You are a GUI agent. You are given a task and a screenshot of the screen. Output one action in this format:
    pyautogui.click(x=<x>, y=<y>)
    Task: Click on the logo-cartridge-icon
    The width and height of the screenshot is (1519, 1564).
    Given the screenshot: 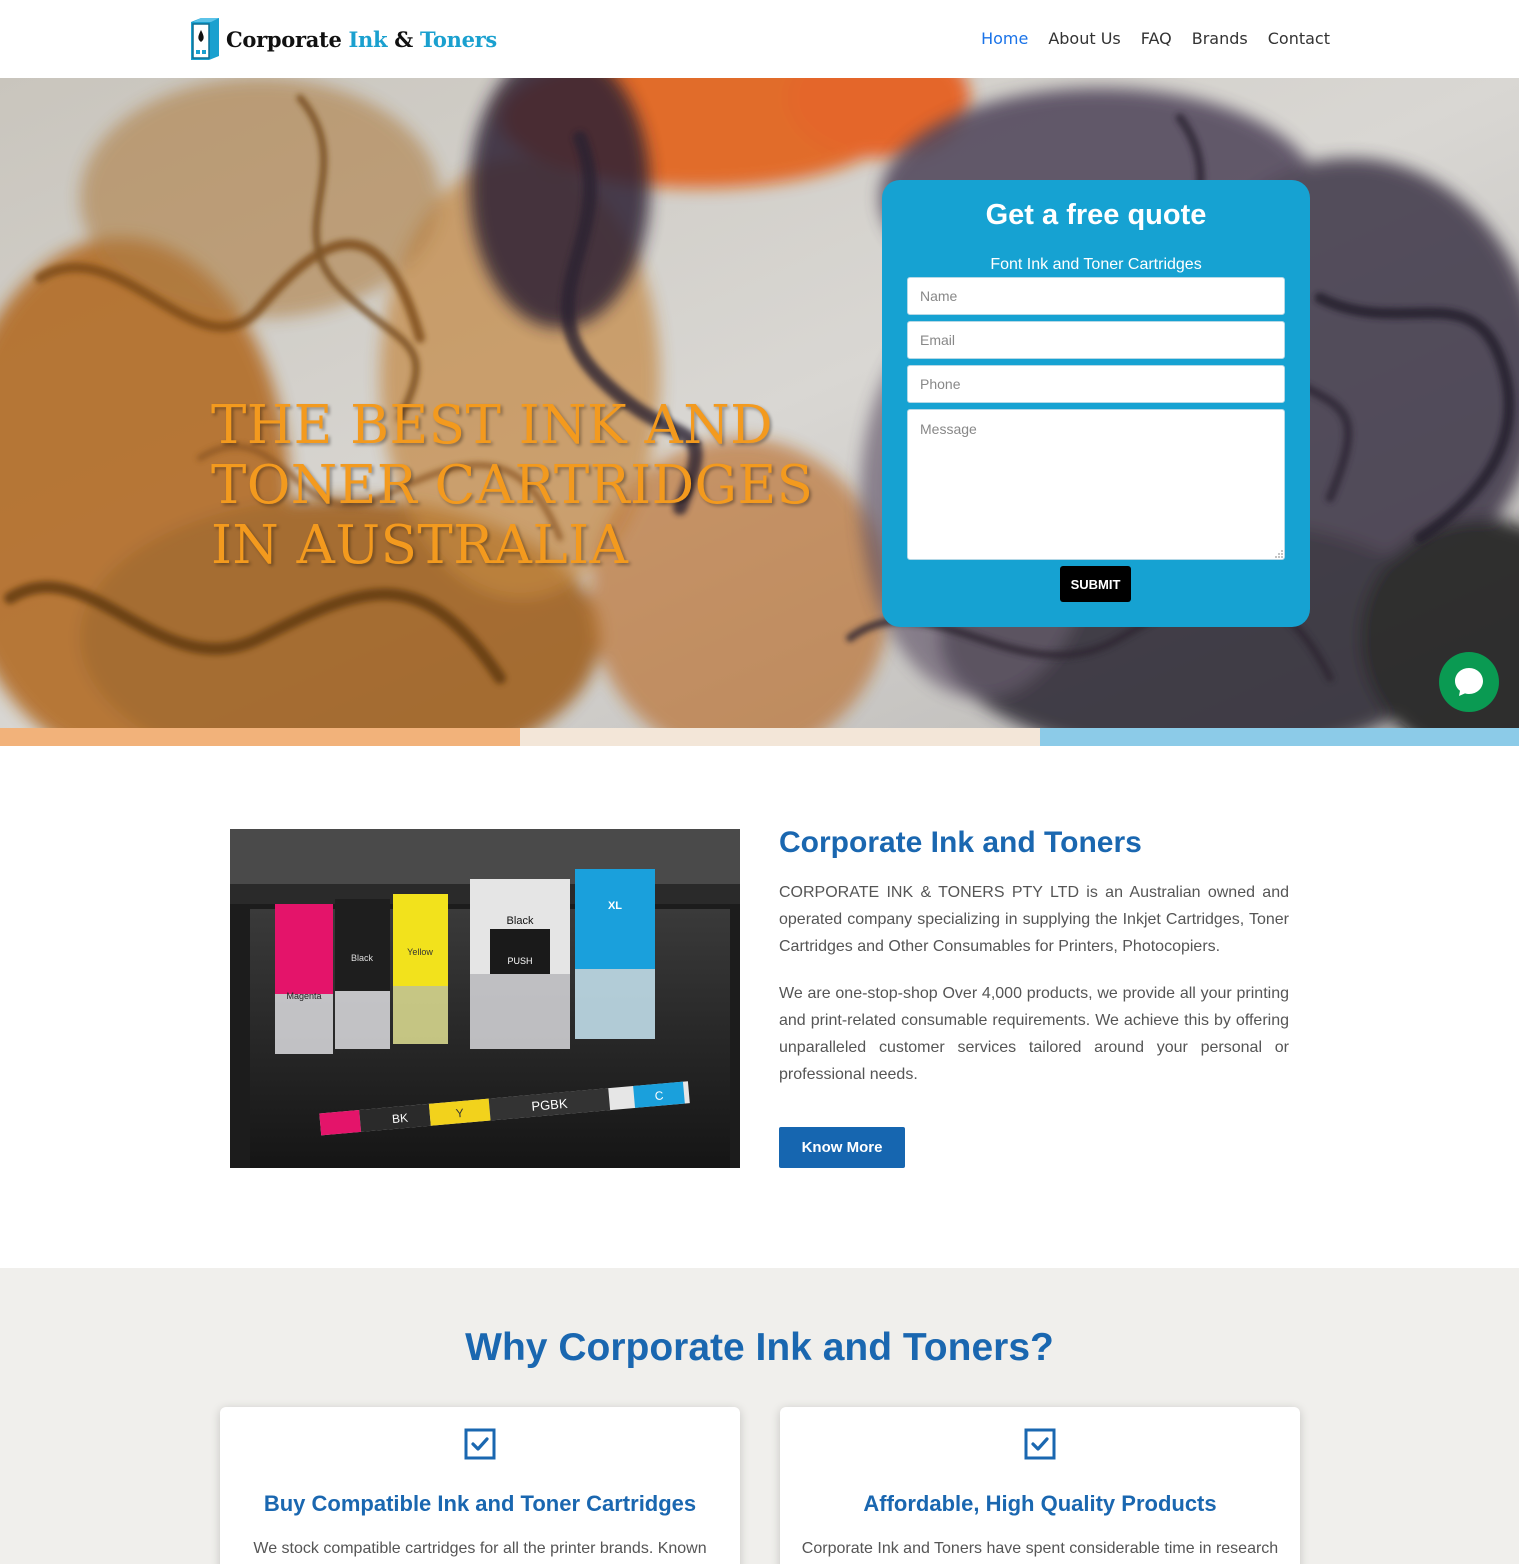 What is the action you would take?
    pyautogui.click(x=205, y=39)
    